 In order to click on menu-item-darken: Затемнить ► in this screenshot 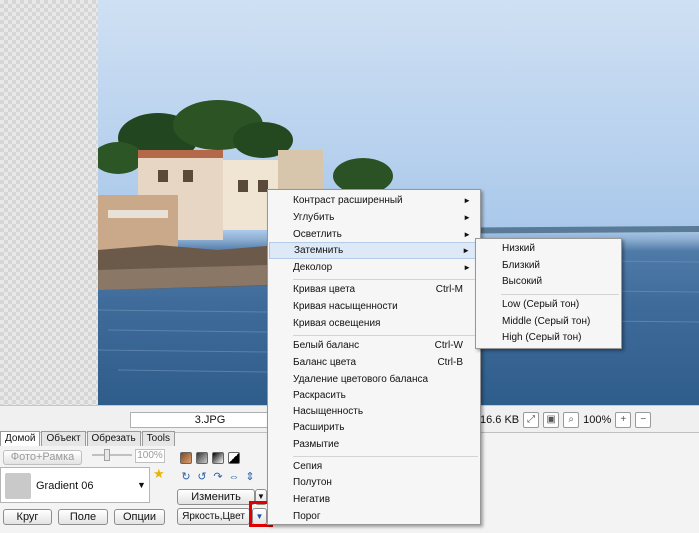, I will do `click(374, 250)`.